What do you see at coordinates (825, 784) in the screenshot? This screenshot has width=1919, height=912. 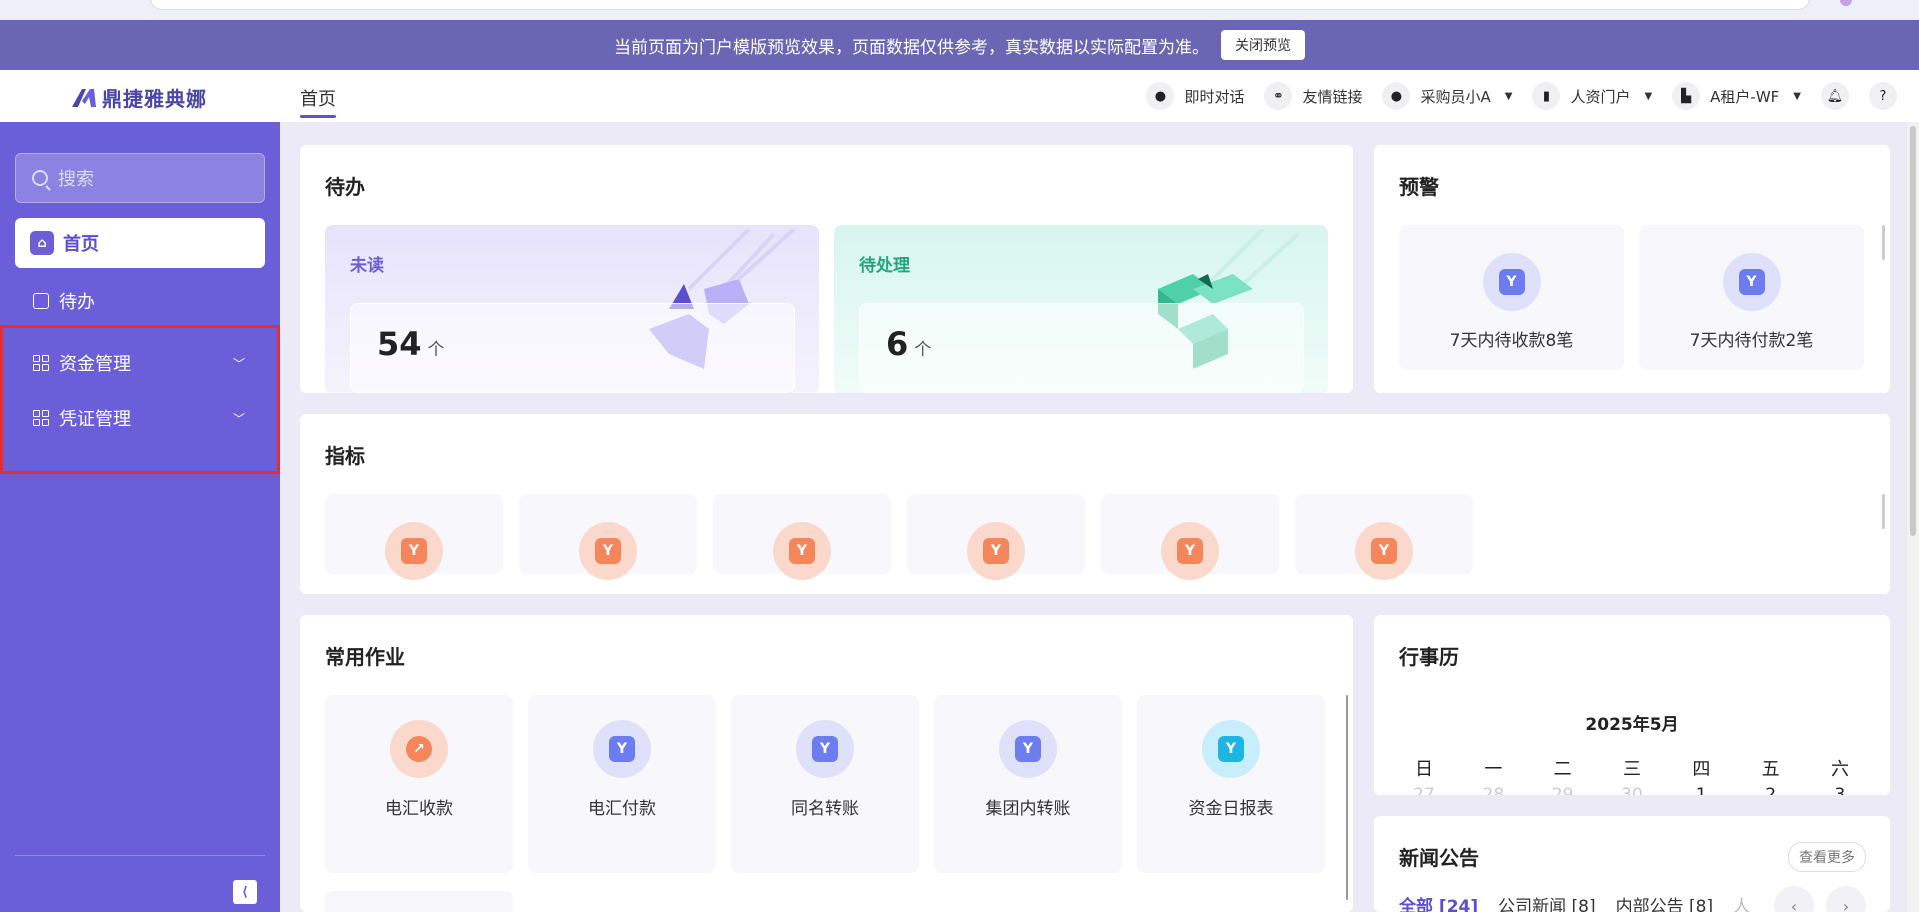 I see `job-item: Y 同名转账` at bounding box center [825, 784].